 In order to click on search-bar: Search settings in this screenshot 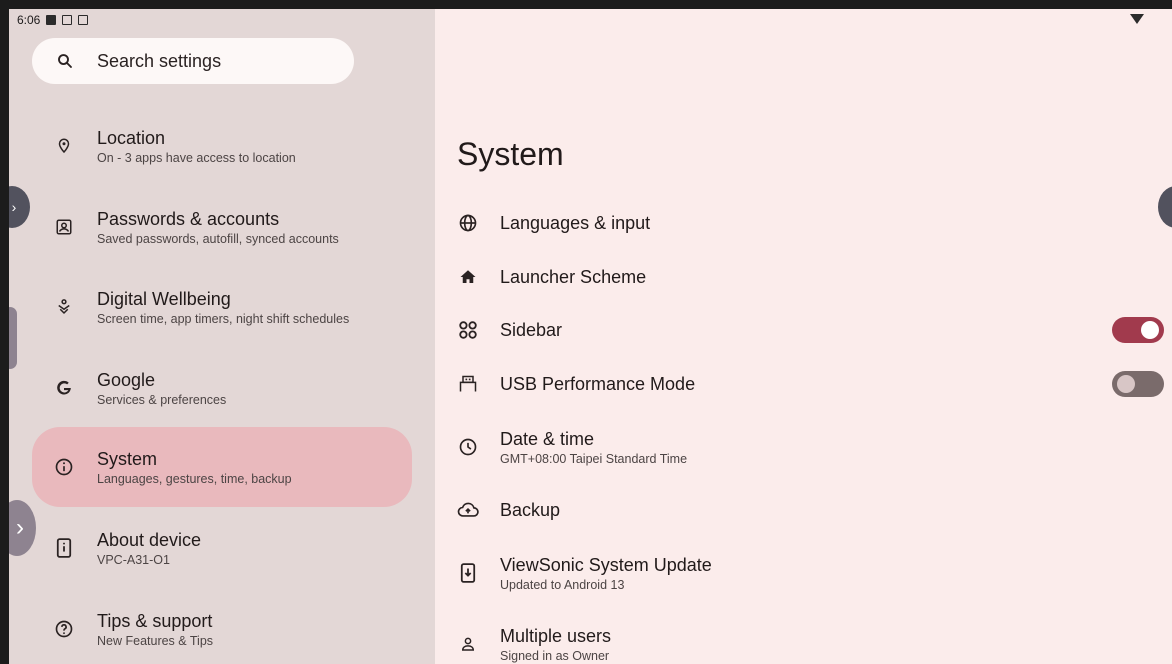, I will do `click(193, 61)`.